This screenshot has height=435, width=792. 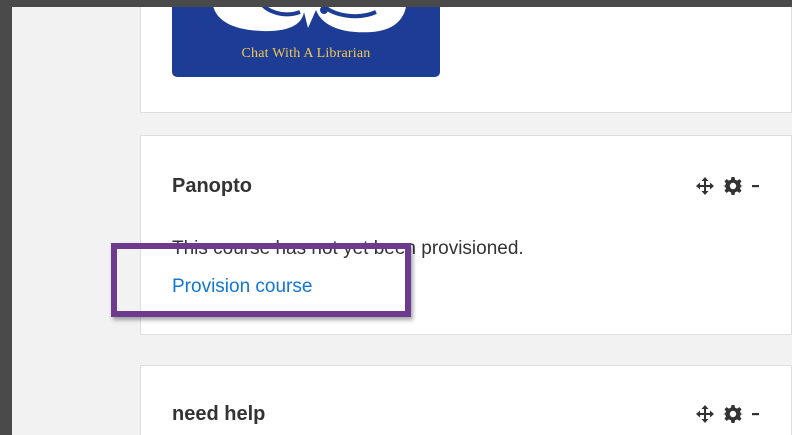 What do you see at coordinates (306, 42) in the screenshot?
I see `chat-with-librarian-logo: Chat With A Librarian` at bounding box center [306, 42].